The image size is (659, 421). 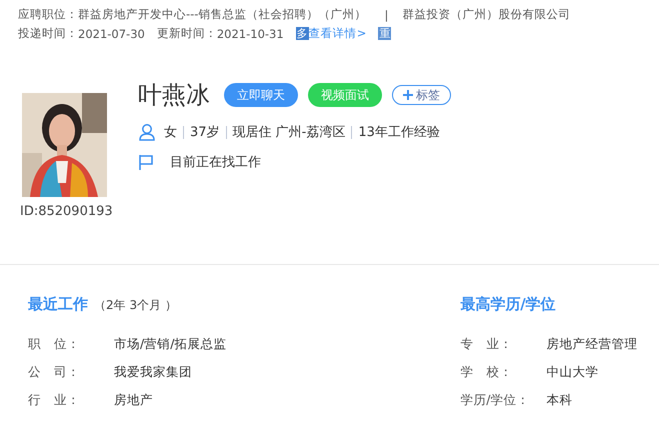 I want to click on field-label: 公 司：, so click(x=54, y=372).